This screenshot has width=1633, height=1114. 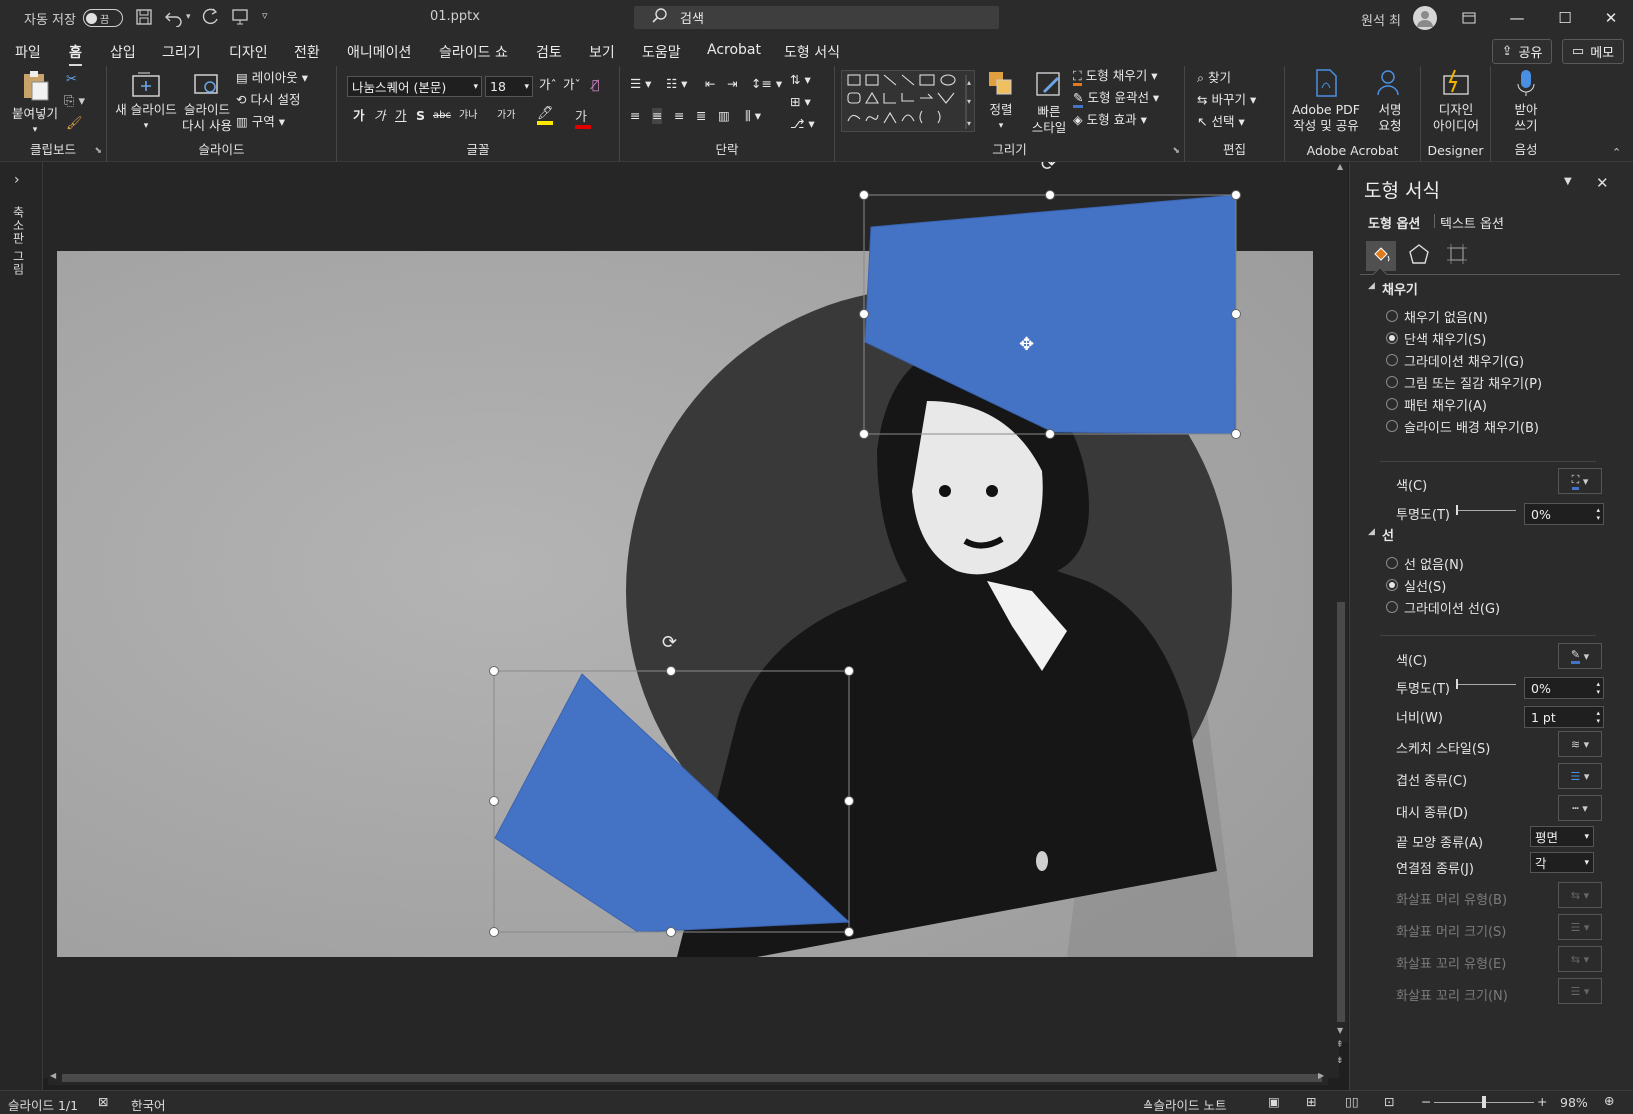 What do you see at coordinates (545, 115) in the screenshot?
I see `highlight-color-button: 🖊︎` at bounding box center [545, 115].